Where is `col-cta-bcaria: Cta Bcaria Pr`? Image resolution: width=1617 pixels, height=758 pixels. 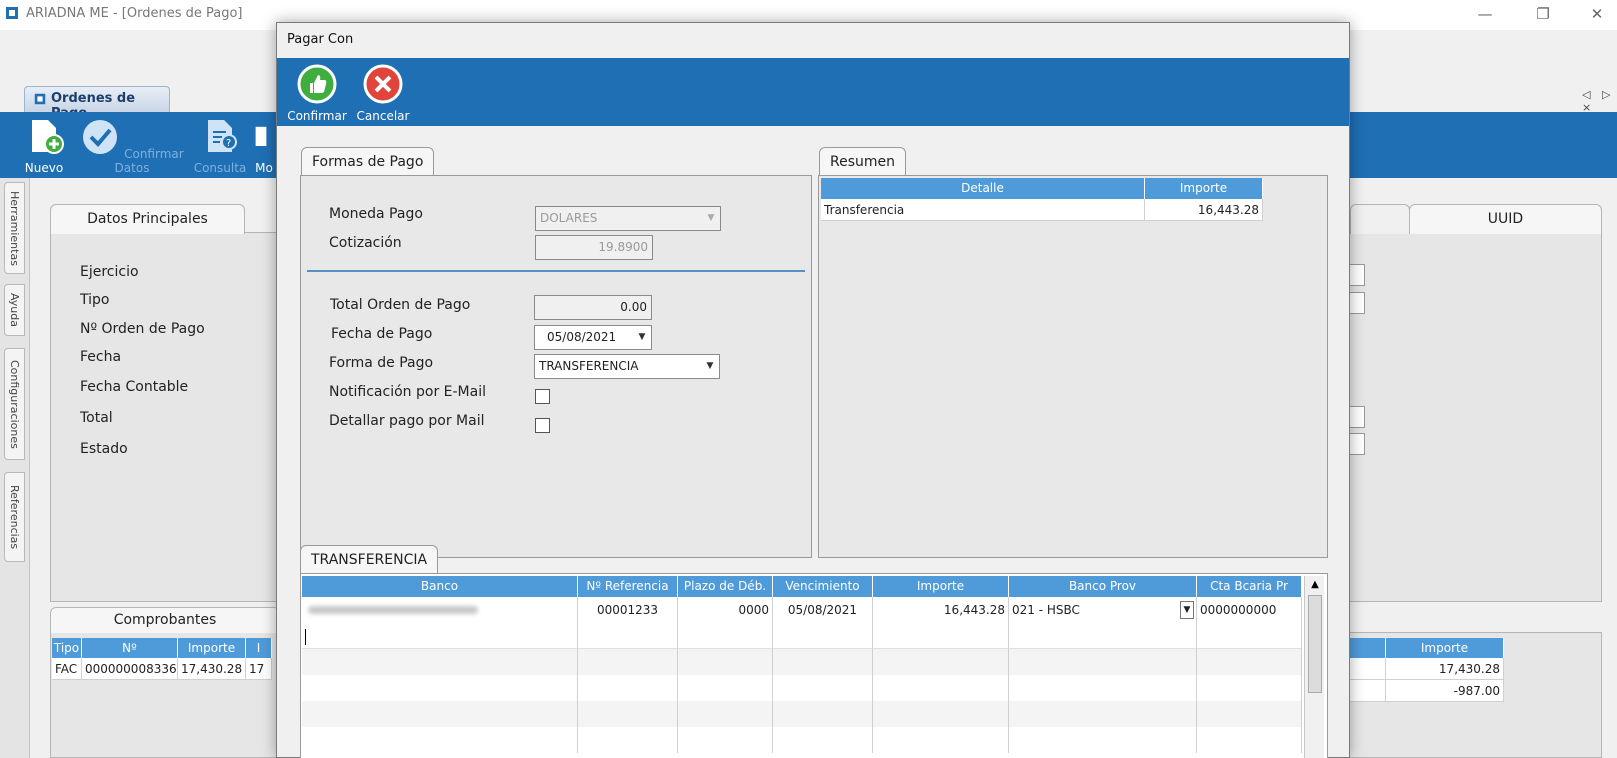
col-cta-bcaria: Cta Bcaria Pr is located at coordinates (1249, 586).